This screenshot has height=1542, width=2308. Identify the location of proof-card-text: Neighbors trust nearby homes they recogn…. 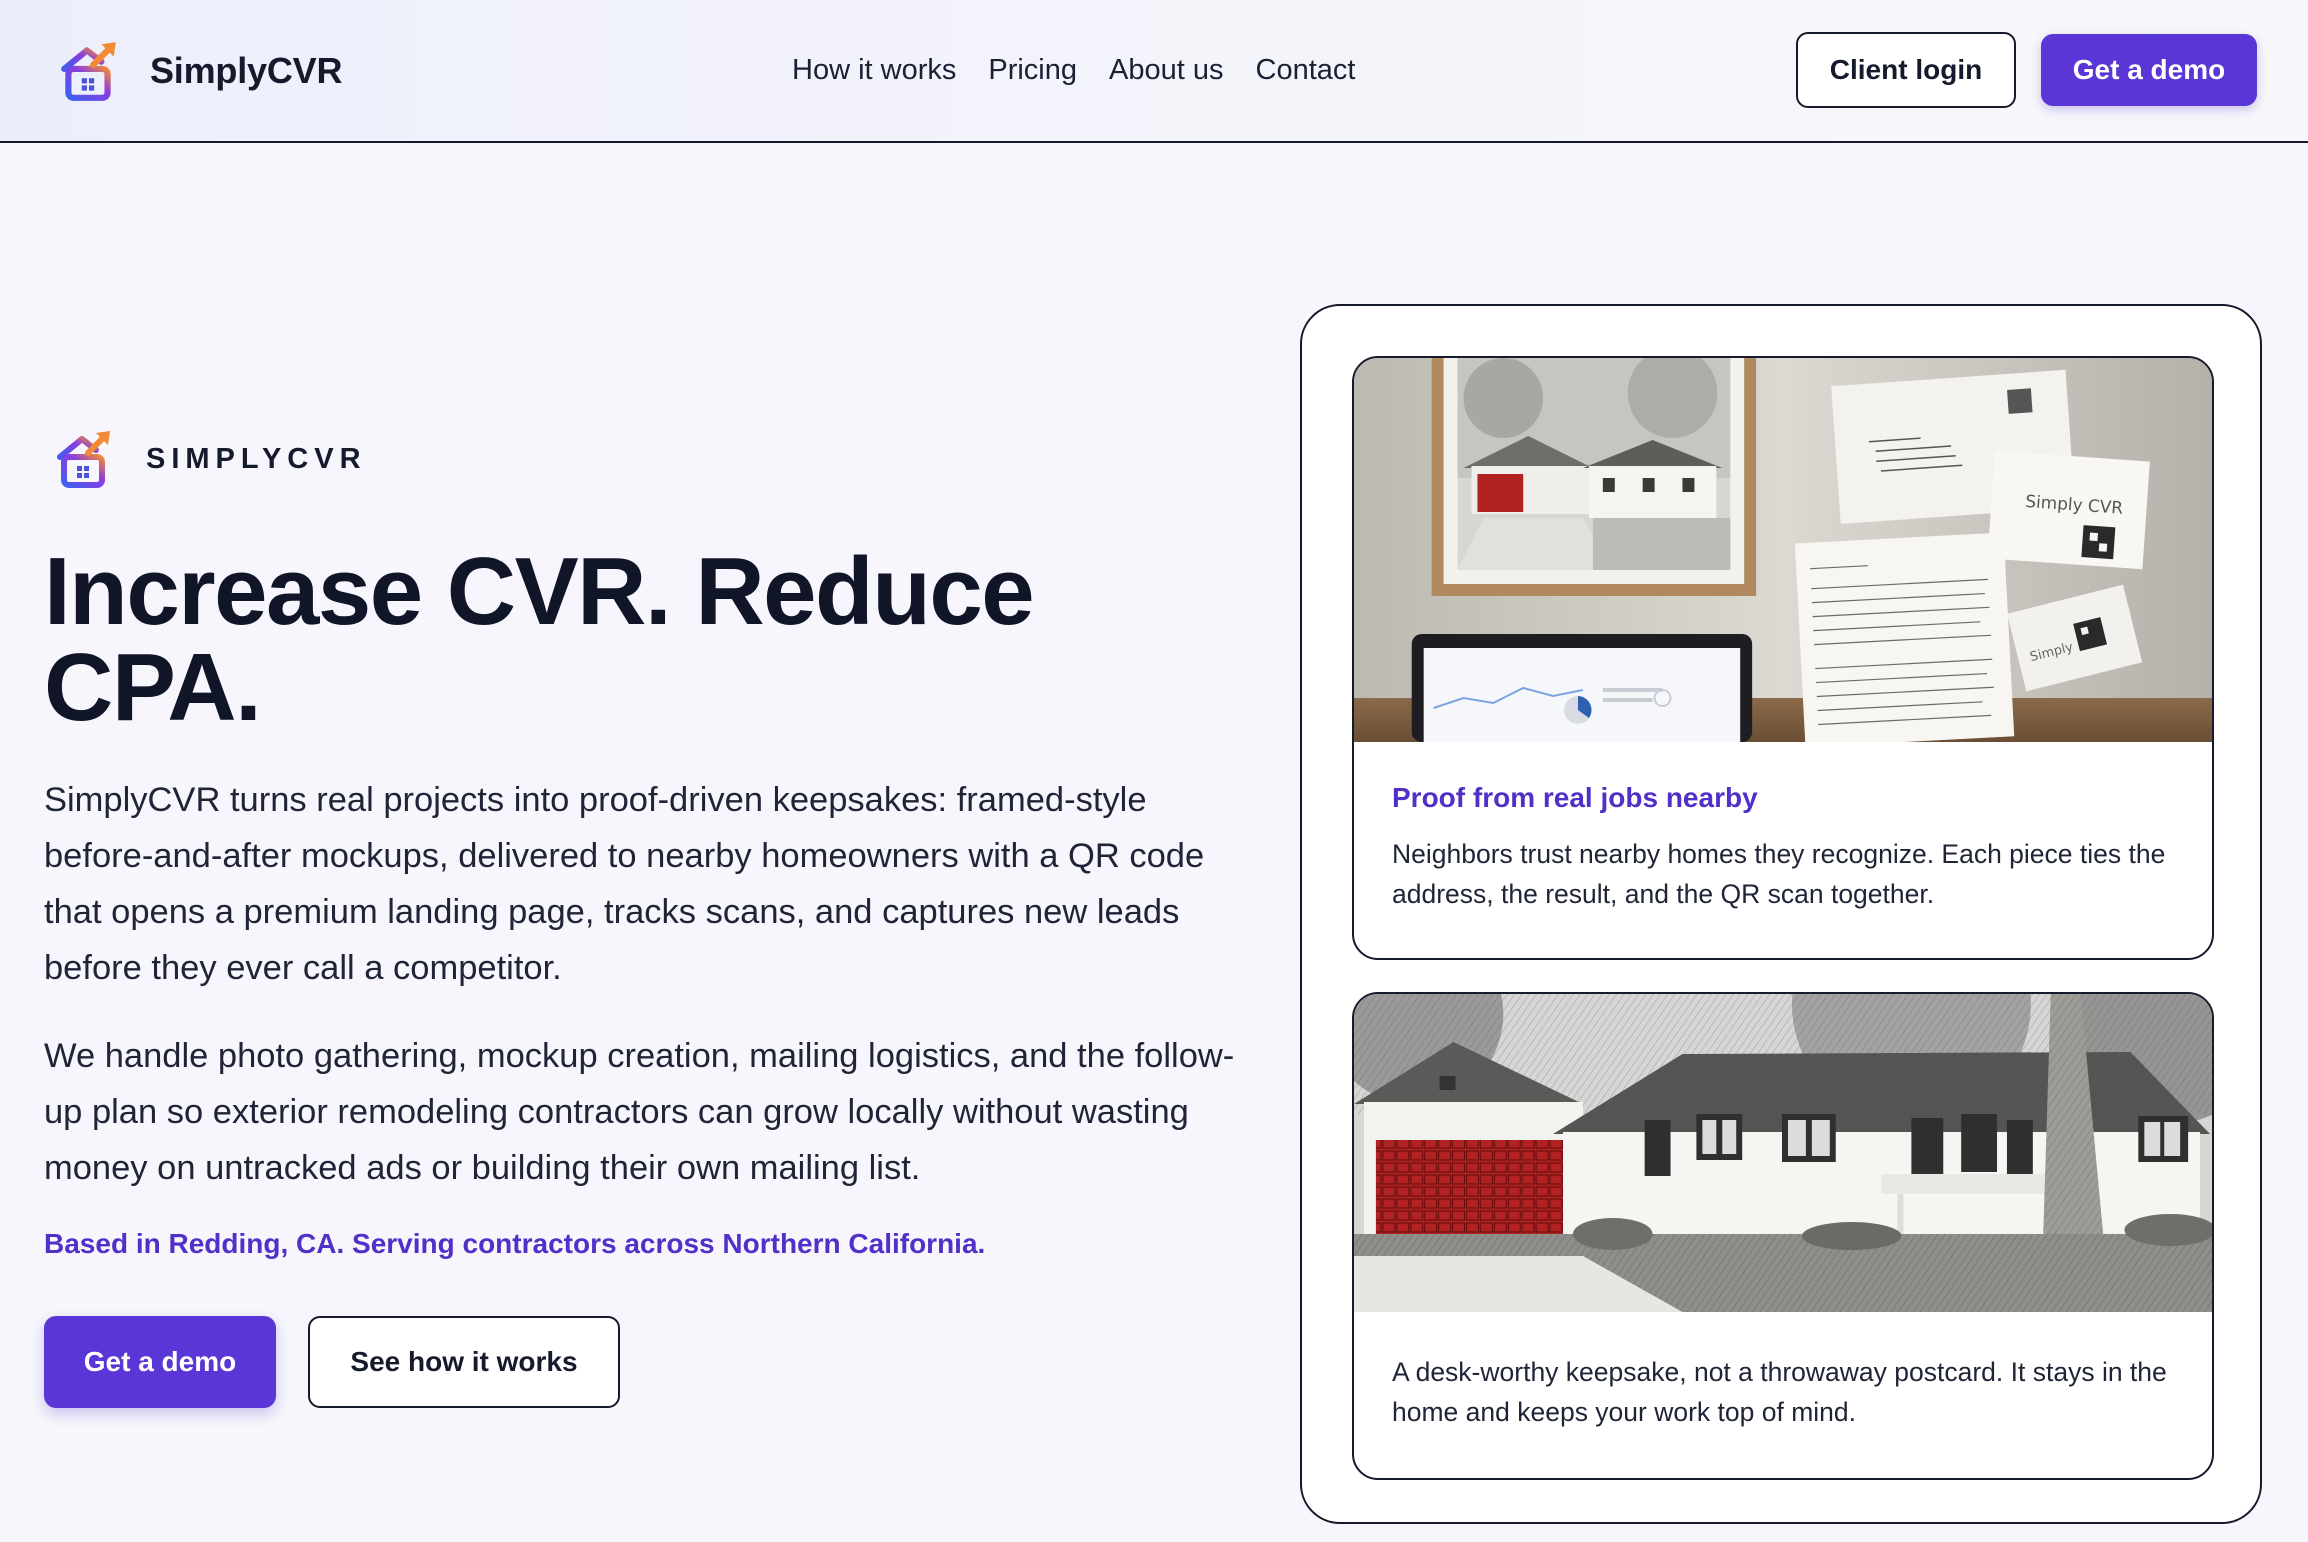
(1779, 874).